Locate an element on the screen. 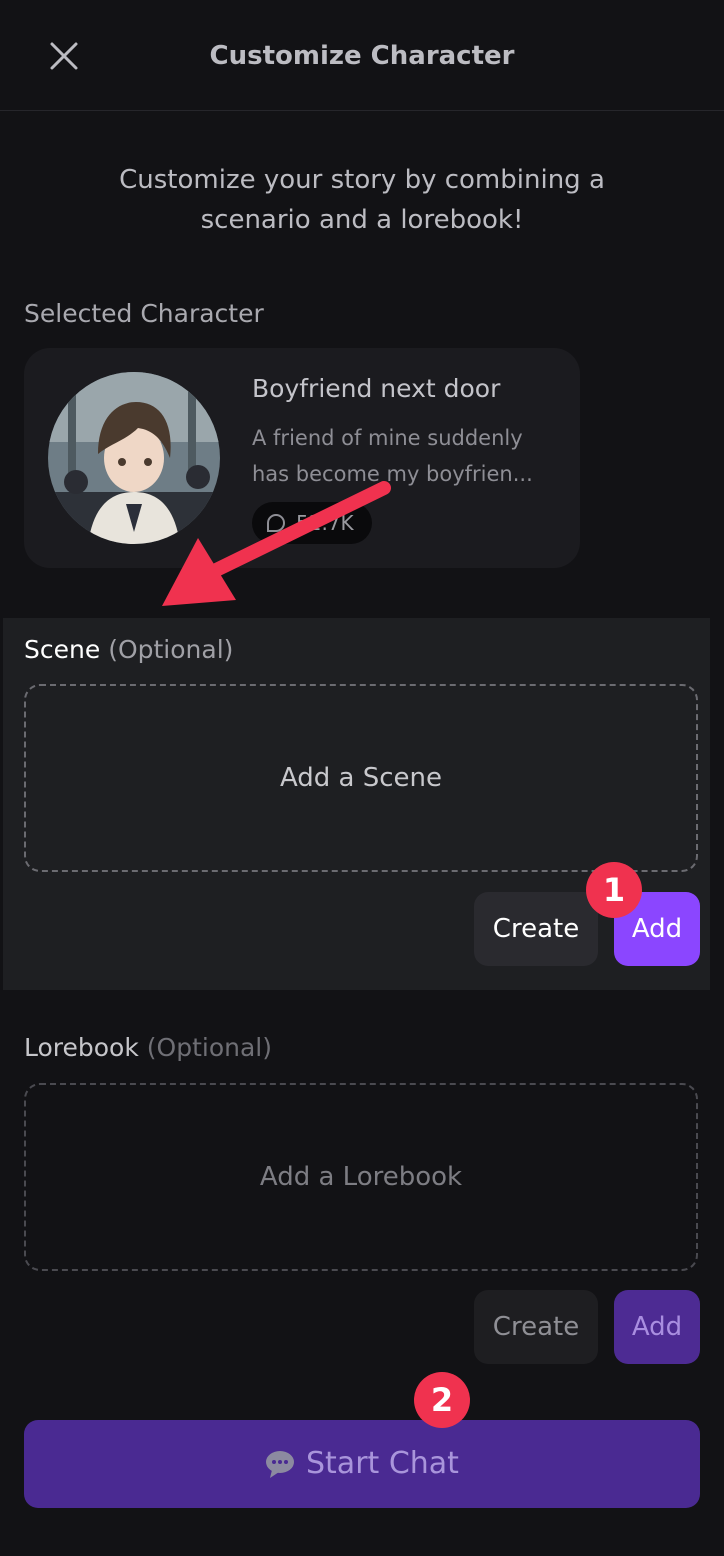 This screenshot has width=724, height=1556. selected-character-label: Selected Character is located at coordinates (144, 313).